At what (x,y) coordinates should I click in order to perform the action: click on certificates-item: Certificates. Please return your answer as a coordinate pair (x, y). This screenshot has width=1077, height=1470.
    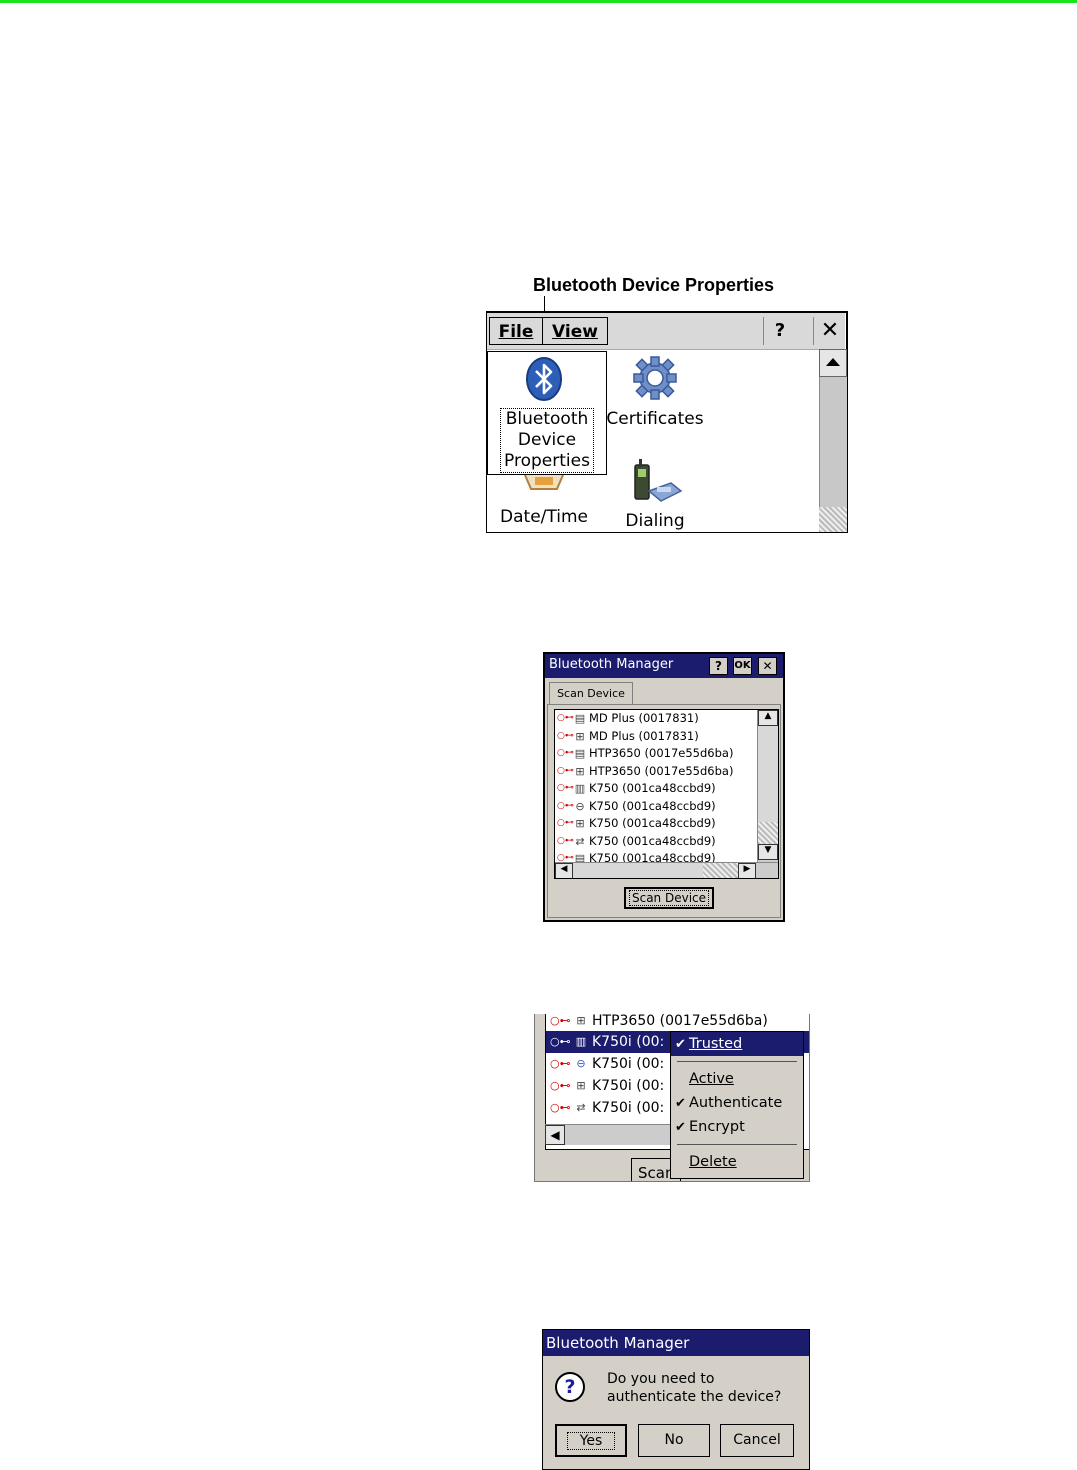
    Looking at the image, I should click on (655, 393).